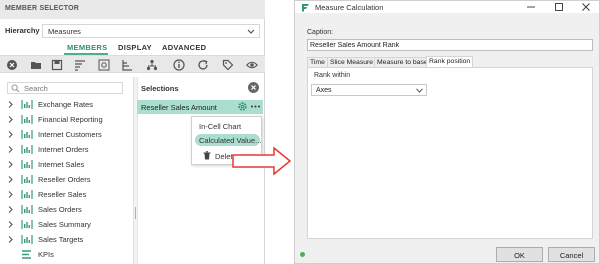  What do you see at coordinates (12, 65) in the screenshot?
I see `clear-icon` at bounding box center [12, 65].